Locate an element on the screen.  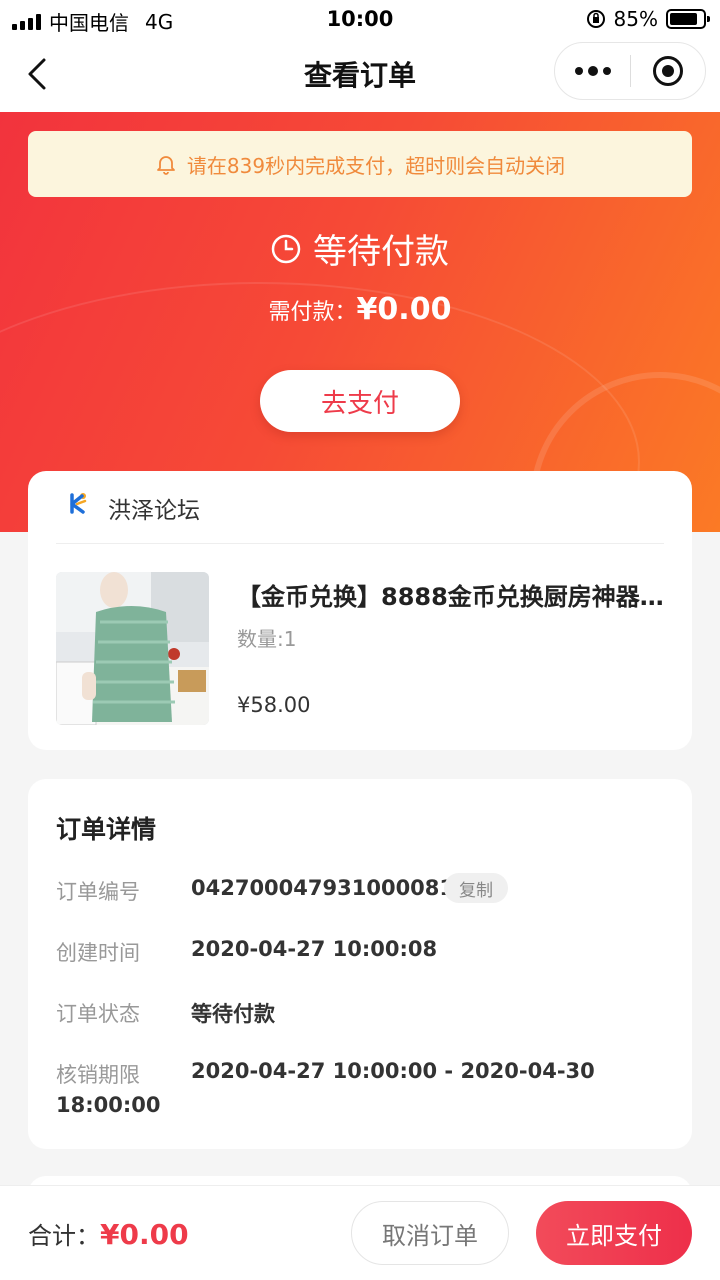
bell-icon is located at coordinates (166, 165).